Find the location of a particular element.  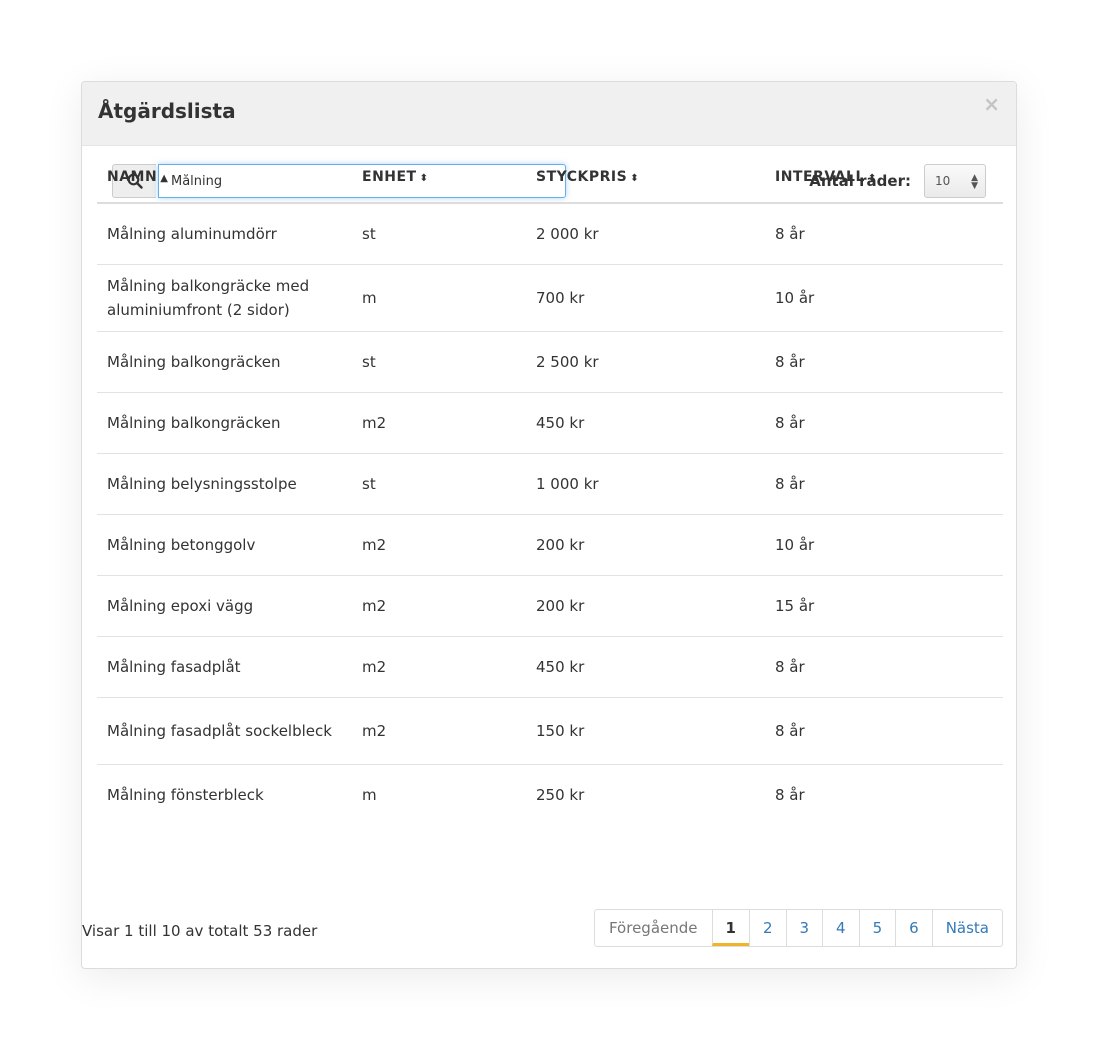

header-label: NAMN is located at coordinates (132, 177).